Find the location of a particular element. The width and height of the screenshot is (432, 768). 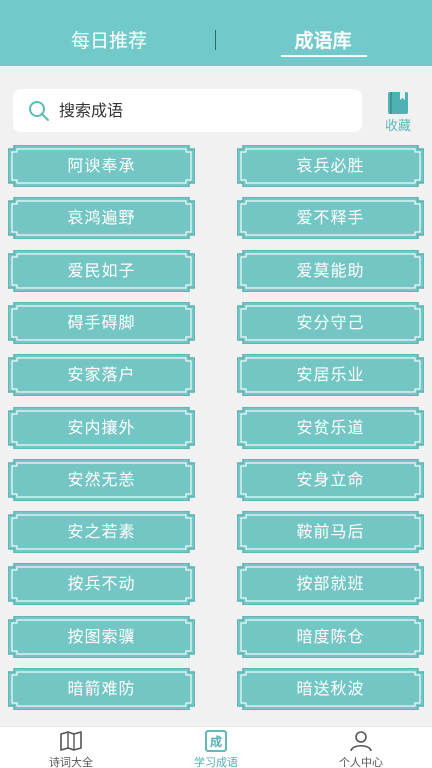

nav-learn-idioms-label: 学习成语 is located at coordinates (216, 762).